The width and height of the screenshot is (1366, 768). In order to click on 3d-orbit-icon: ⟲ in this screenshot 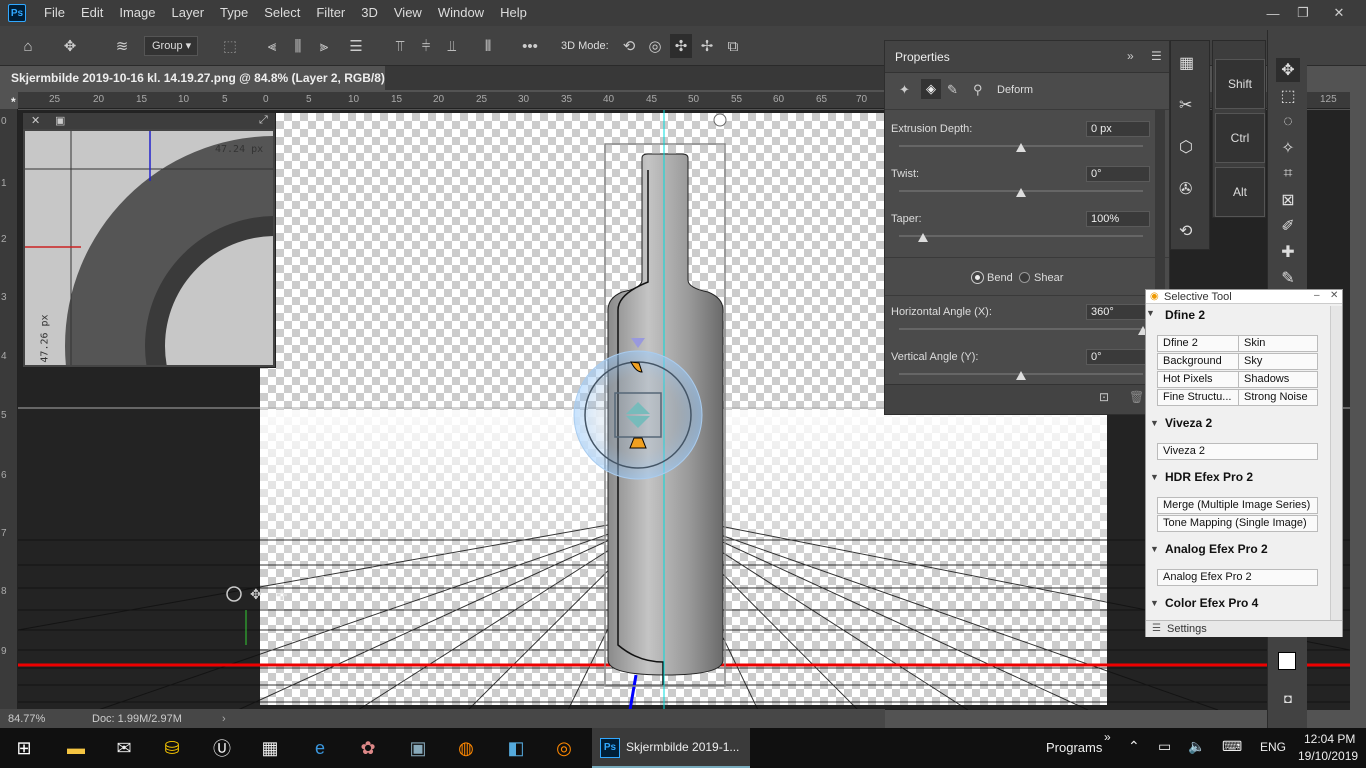, I will do `click(629, 46)`.